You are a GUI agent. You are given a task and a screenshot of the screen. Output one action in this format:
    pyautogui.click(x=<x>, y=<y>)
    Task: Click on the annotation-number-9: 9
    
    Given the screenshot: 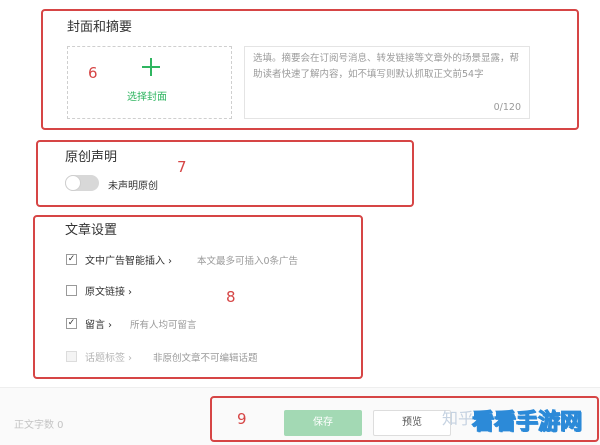 What is the action you would take?
    pyautogui.click(x=242, y=419)
    